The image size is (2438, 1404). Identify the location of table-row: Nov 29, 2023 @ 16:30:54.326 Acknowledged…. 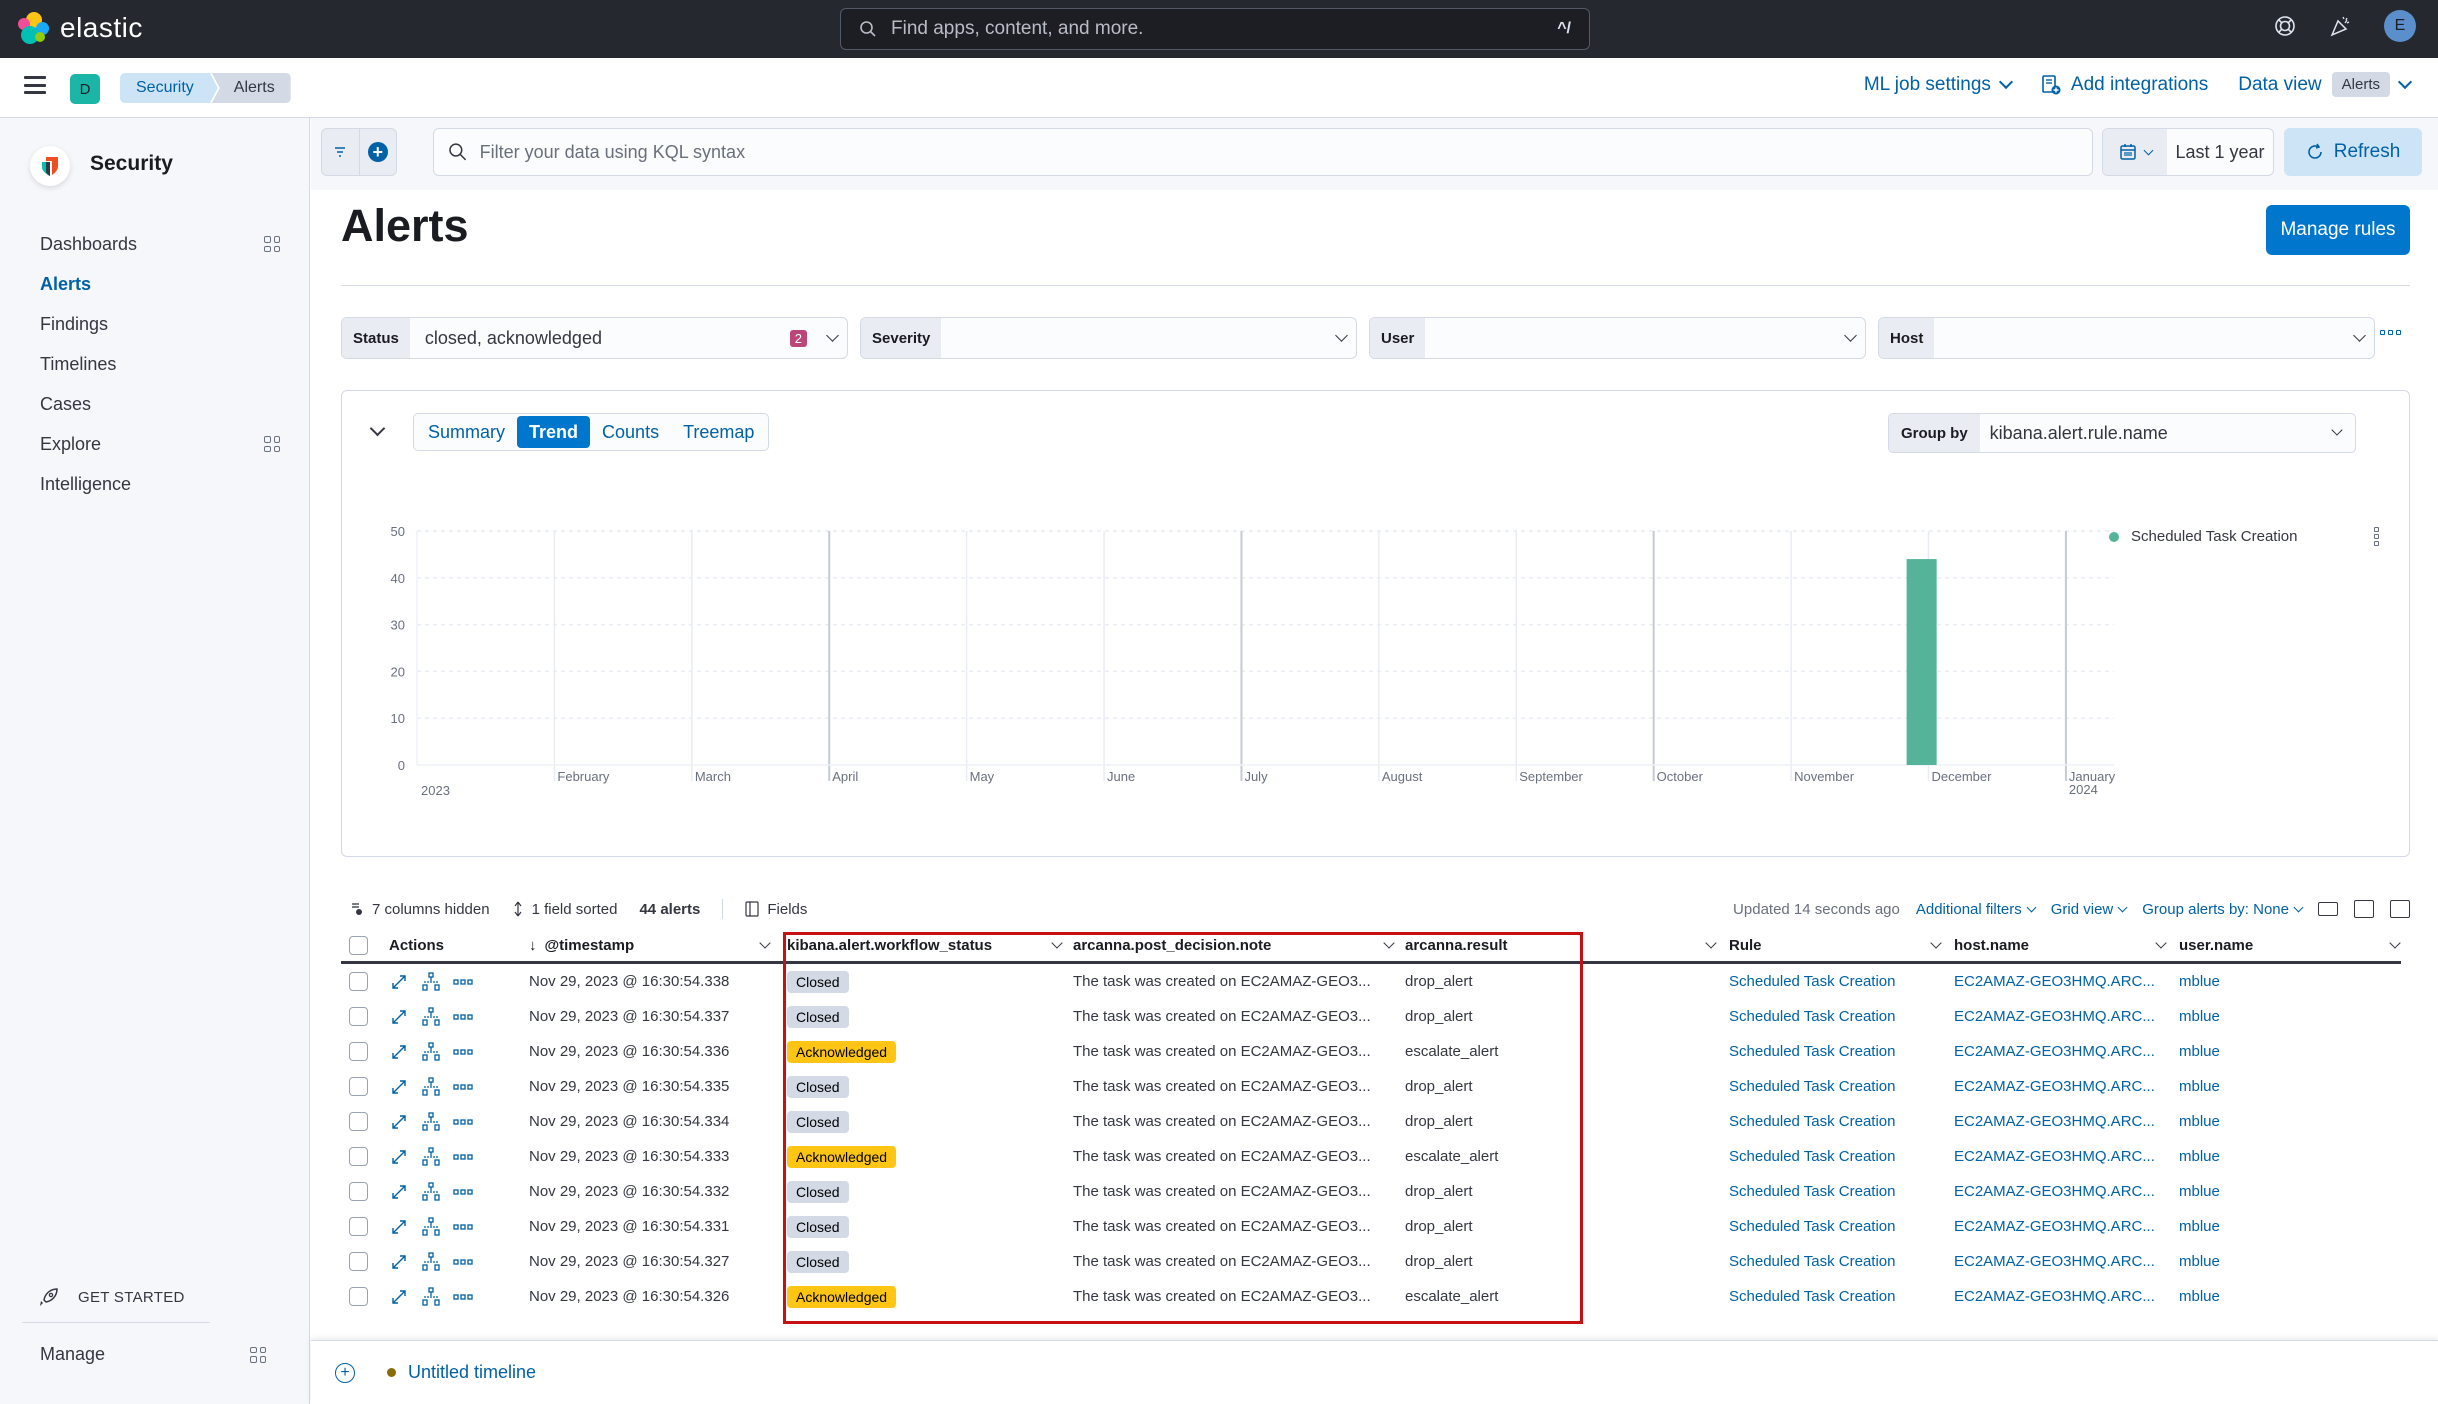
(1371, 1296).